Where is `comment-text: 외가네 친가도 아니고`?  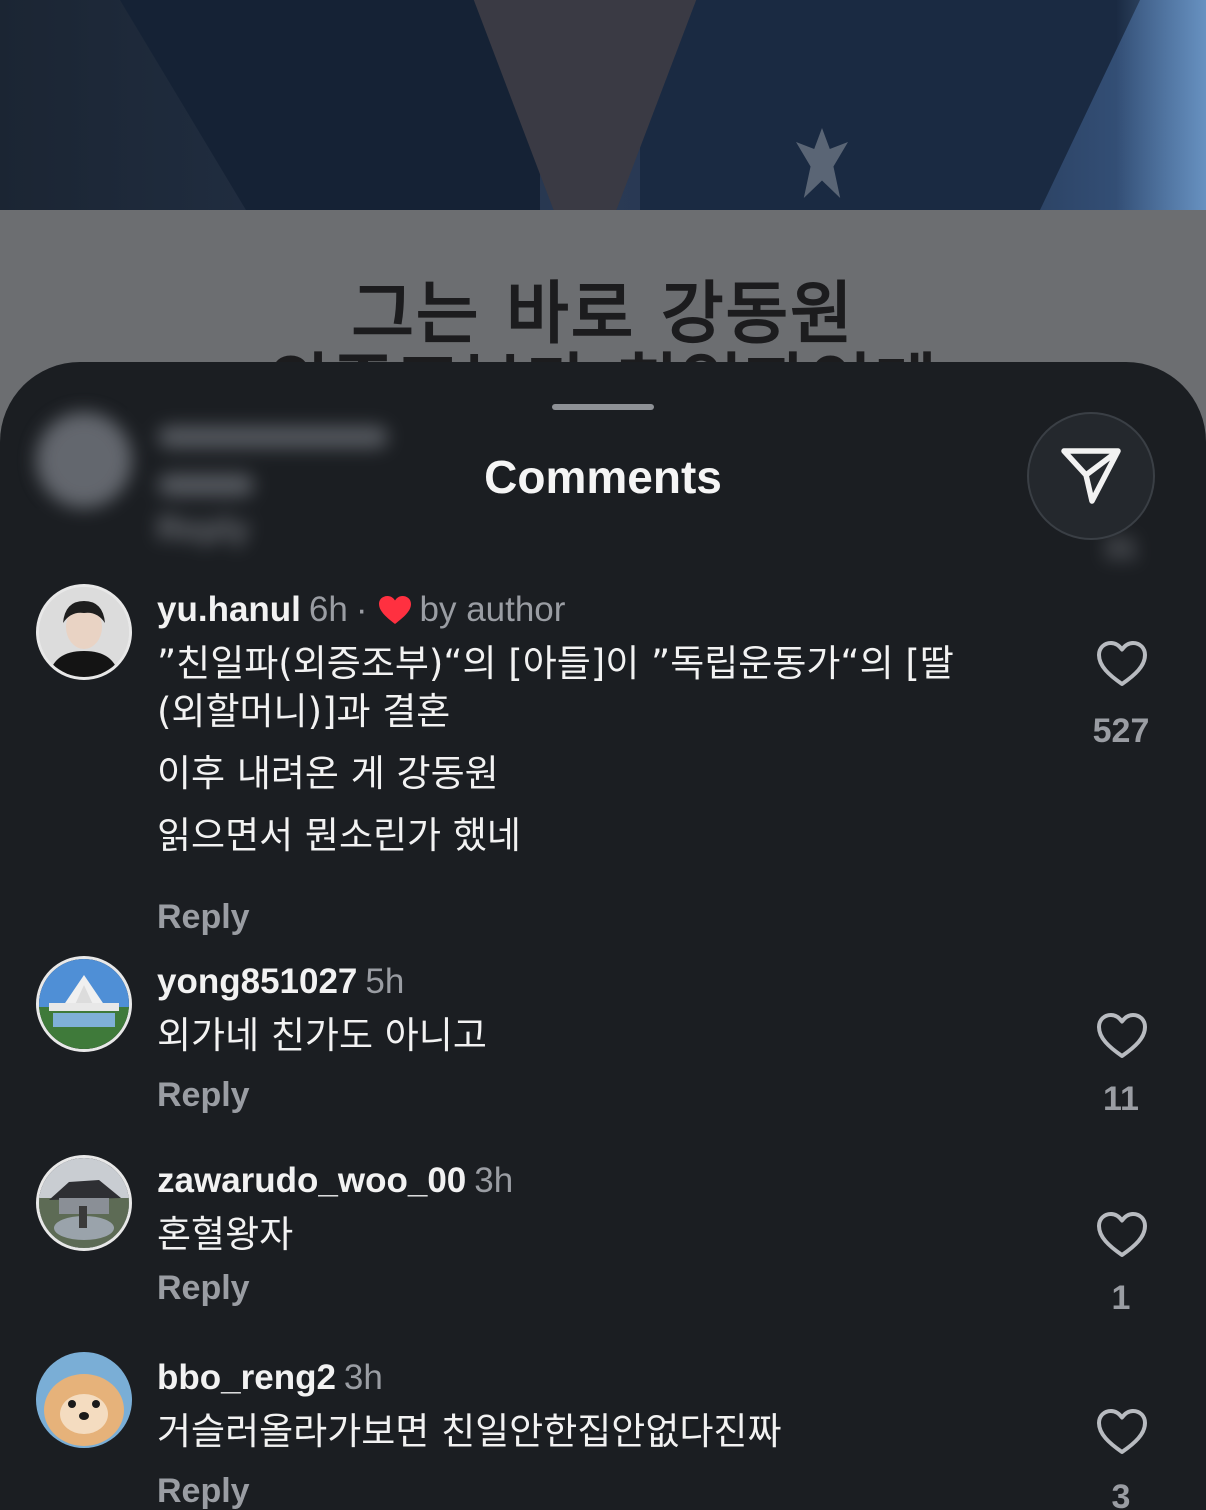 comment-text: 외가네 친가도 아니고 is located at coordinates (597, 1036).